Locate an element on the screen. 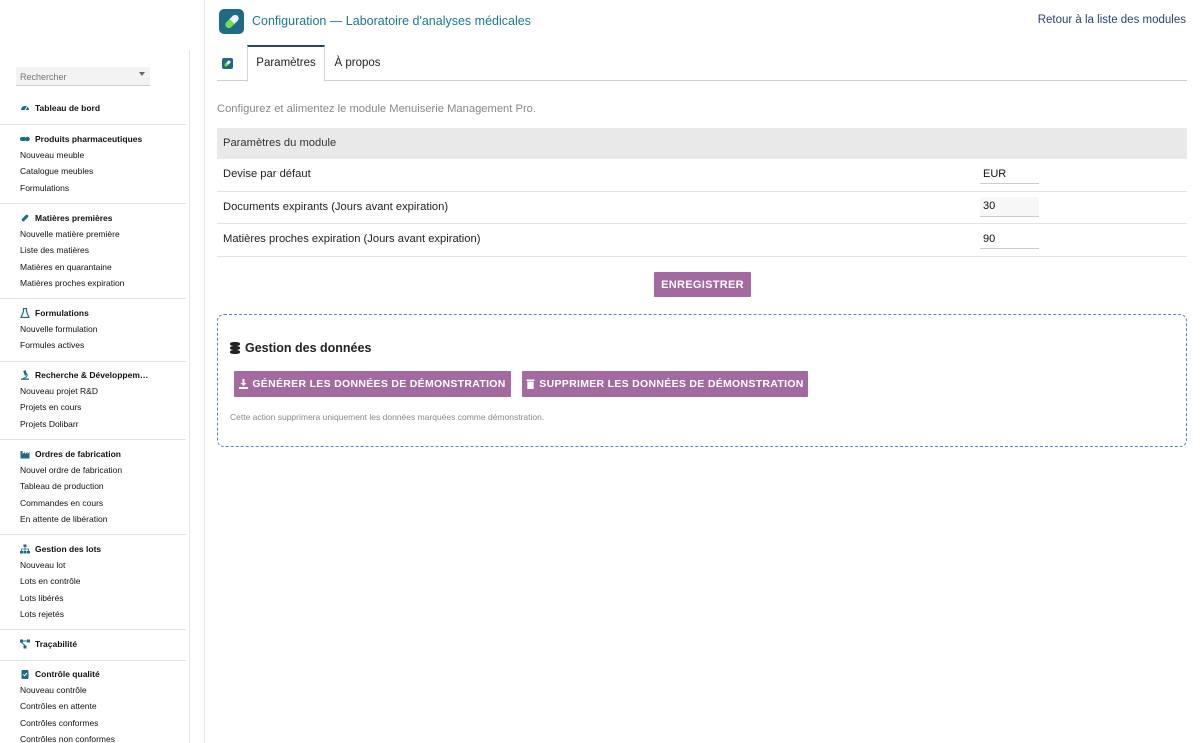 This screenshot has width=1200, height=743. project-diagram-icon is located at coordinates (25, 644).